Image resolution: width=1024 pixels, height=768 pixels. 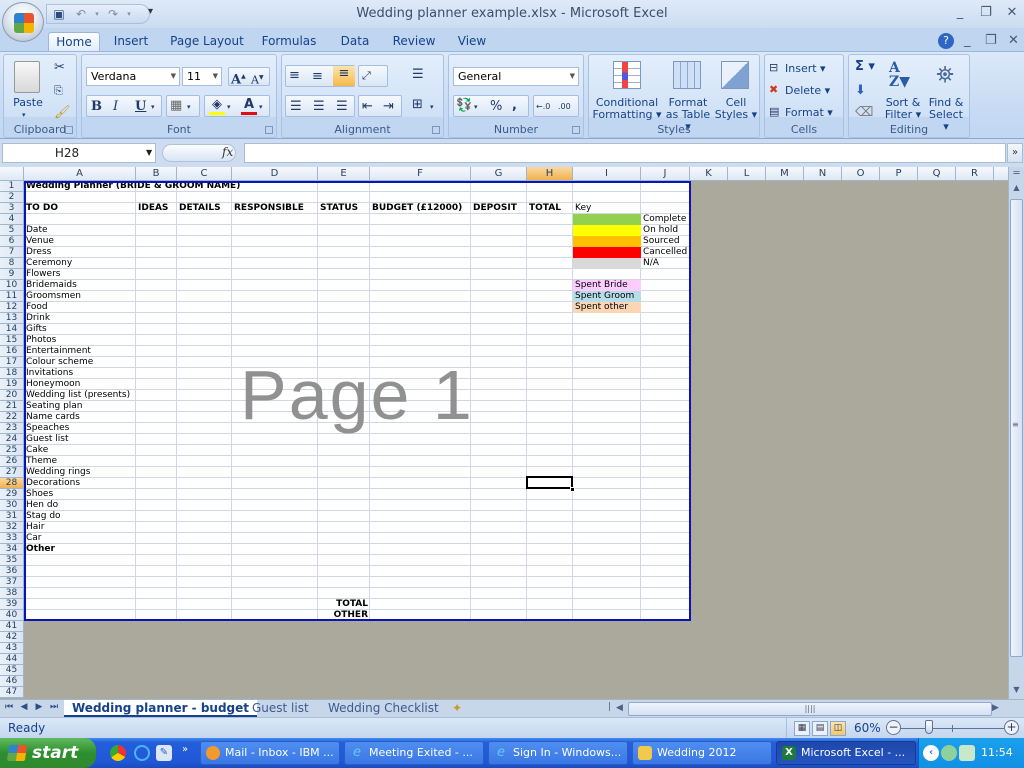 What do you see at coordinates (12, 340) in the screenshot?
I see `row-header-15: 15` at bounding box center [12, 340].